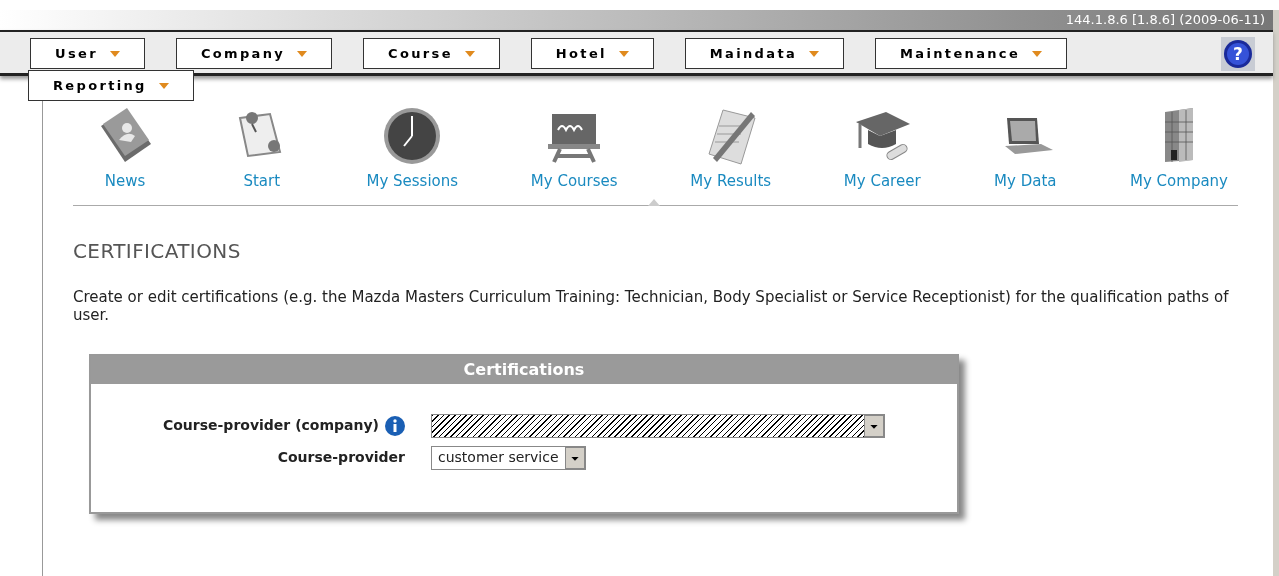 The height and width of the screenshot is (576, 1279). What do you see at coordinates (1025, 148) in the screenshot?
I see `nav-link: My Data` at bounding box center [1025, 148].